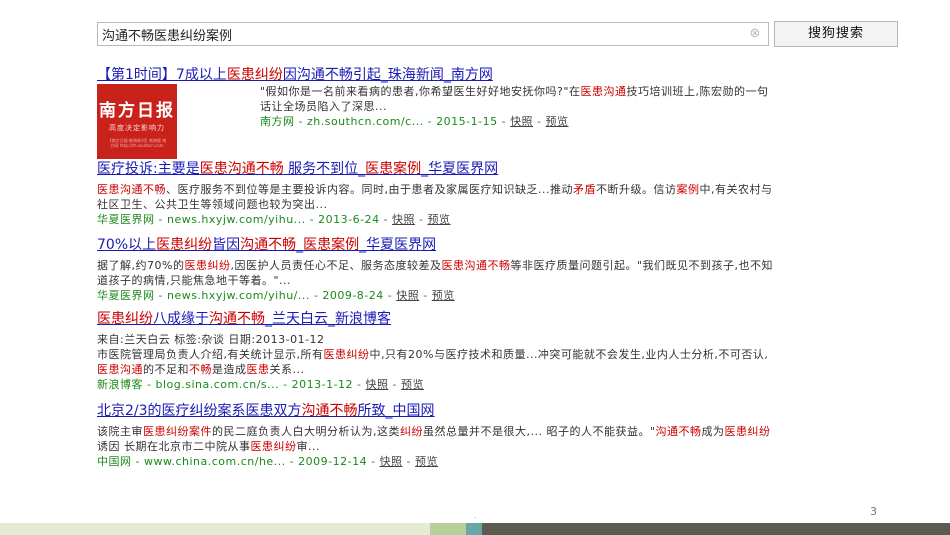  I want to click on clear-icon: ⊗, so click(755, 34).